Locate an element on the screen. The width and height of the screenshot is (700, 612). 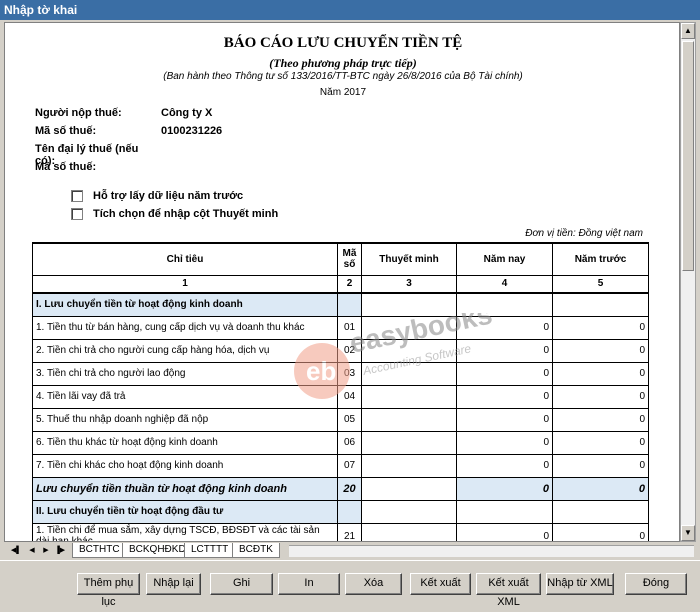
row-code is located at coordinates (349, 304).